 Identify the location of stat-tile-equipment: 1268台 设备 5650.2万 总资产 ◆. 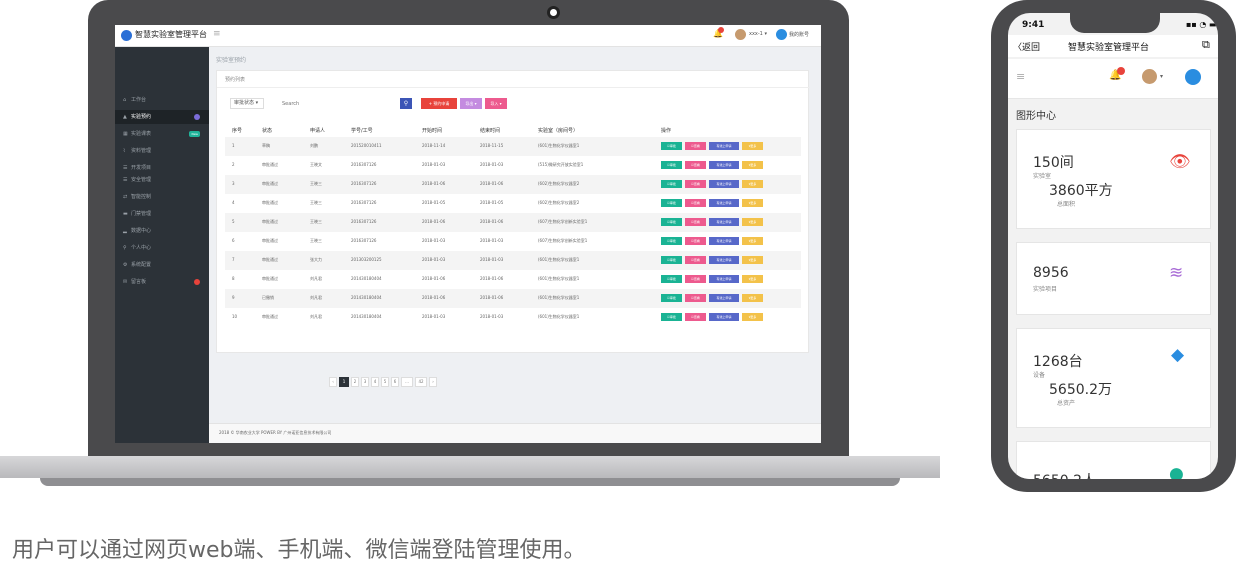
(1113, 378).